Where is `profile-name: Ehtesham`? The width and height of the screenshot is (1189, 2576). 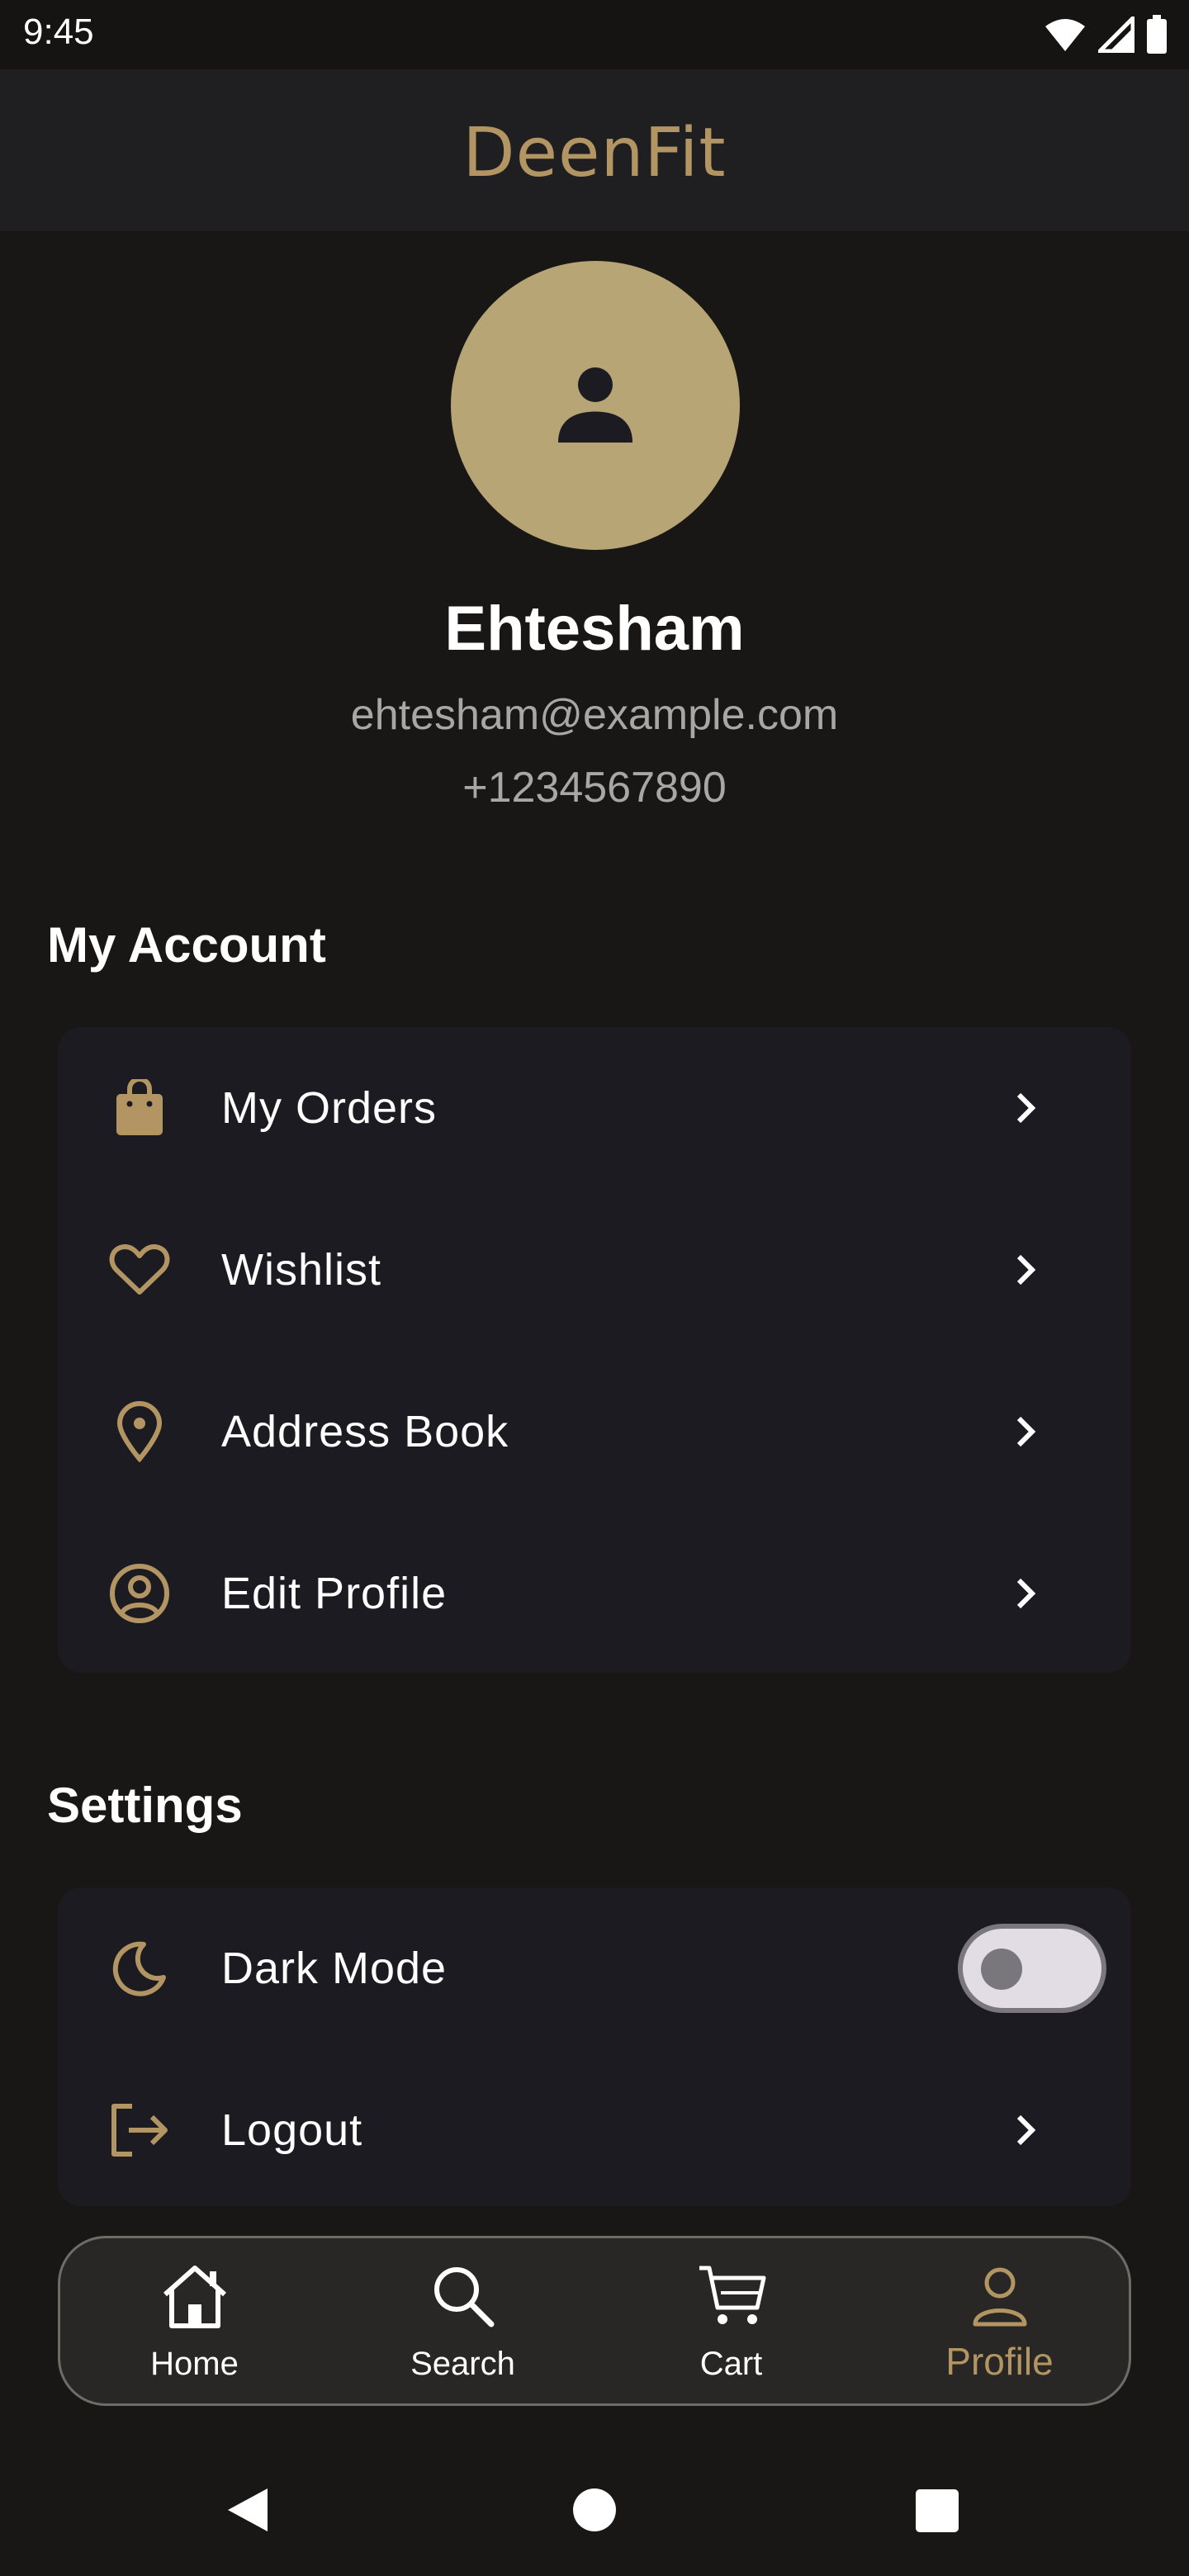
profile-name: Ehtesham is located at coordinates (594, 629).